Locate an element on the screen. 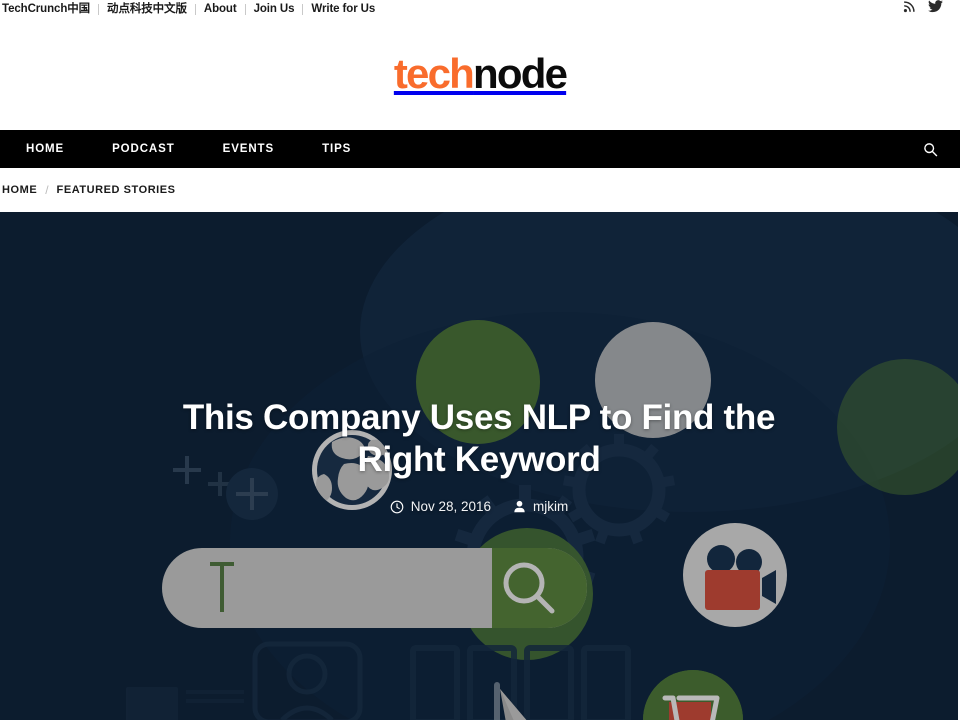  twitter-icon is located at coordinates (935, 9).